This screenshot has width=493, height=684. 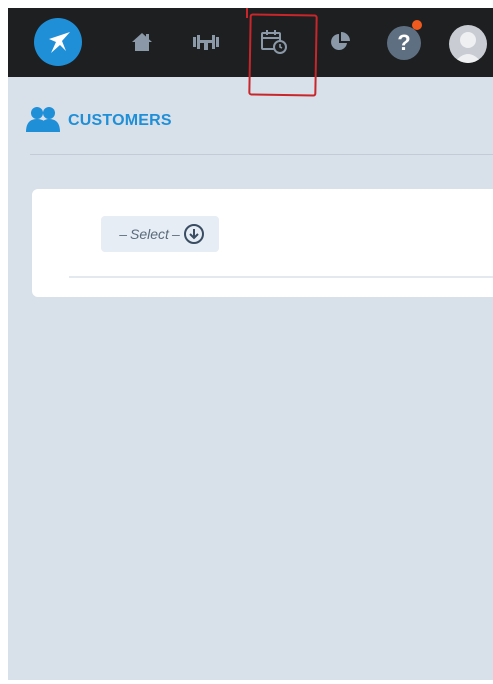 I want to click on divider, so click(x=261, y=154).